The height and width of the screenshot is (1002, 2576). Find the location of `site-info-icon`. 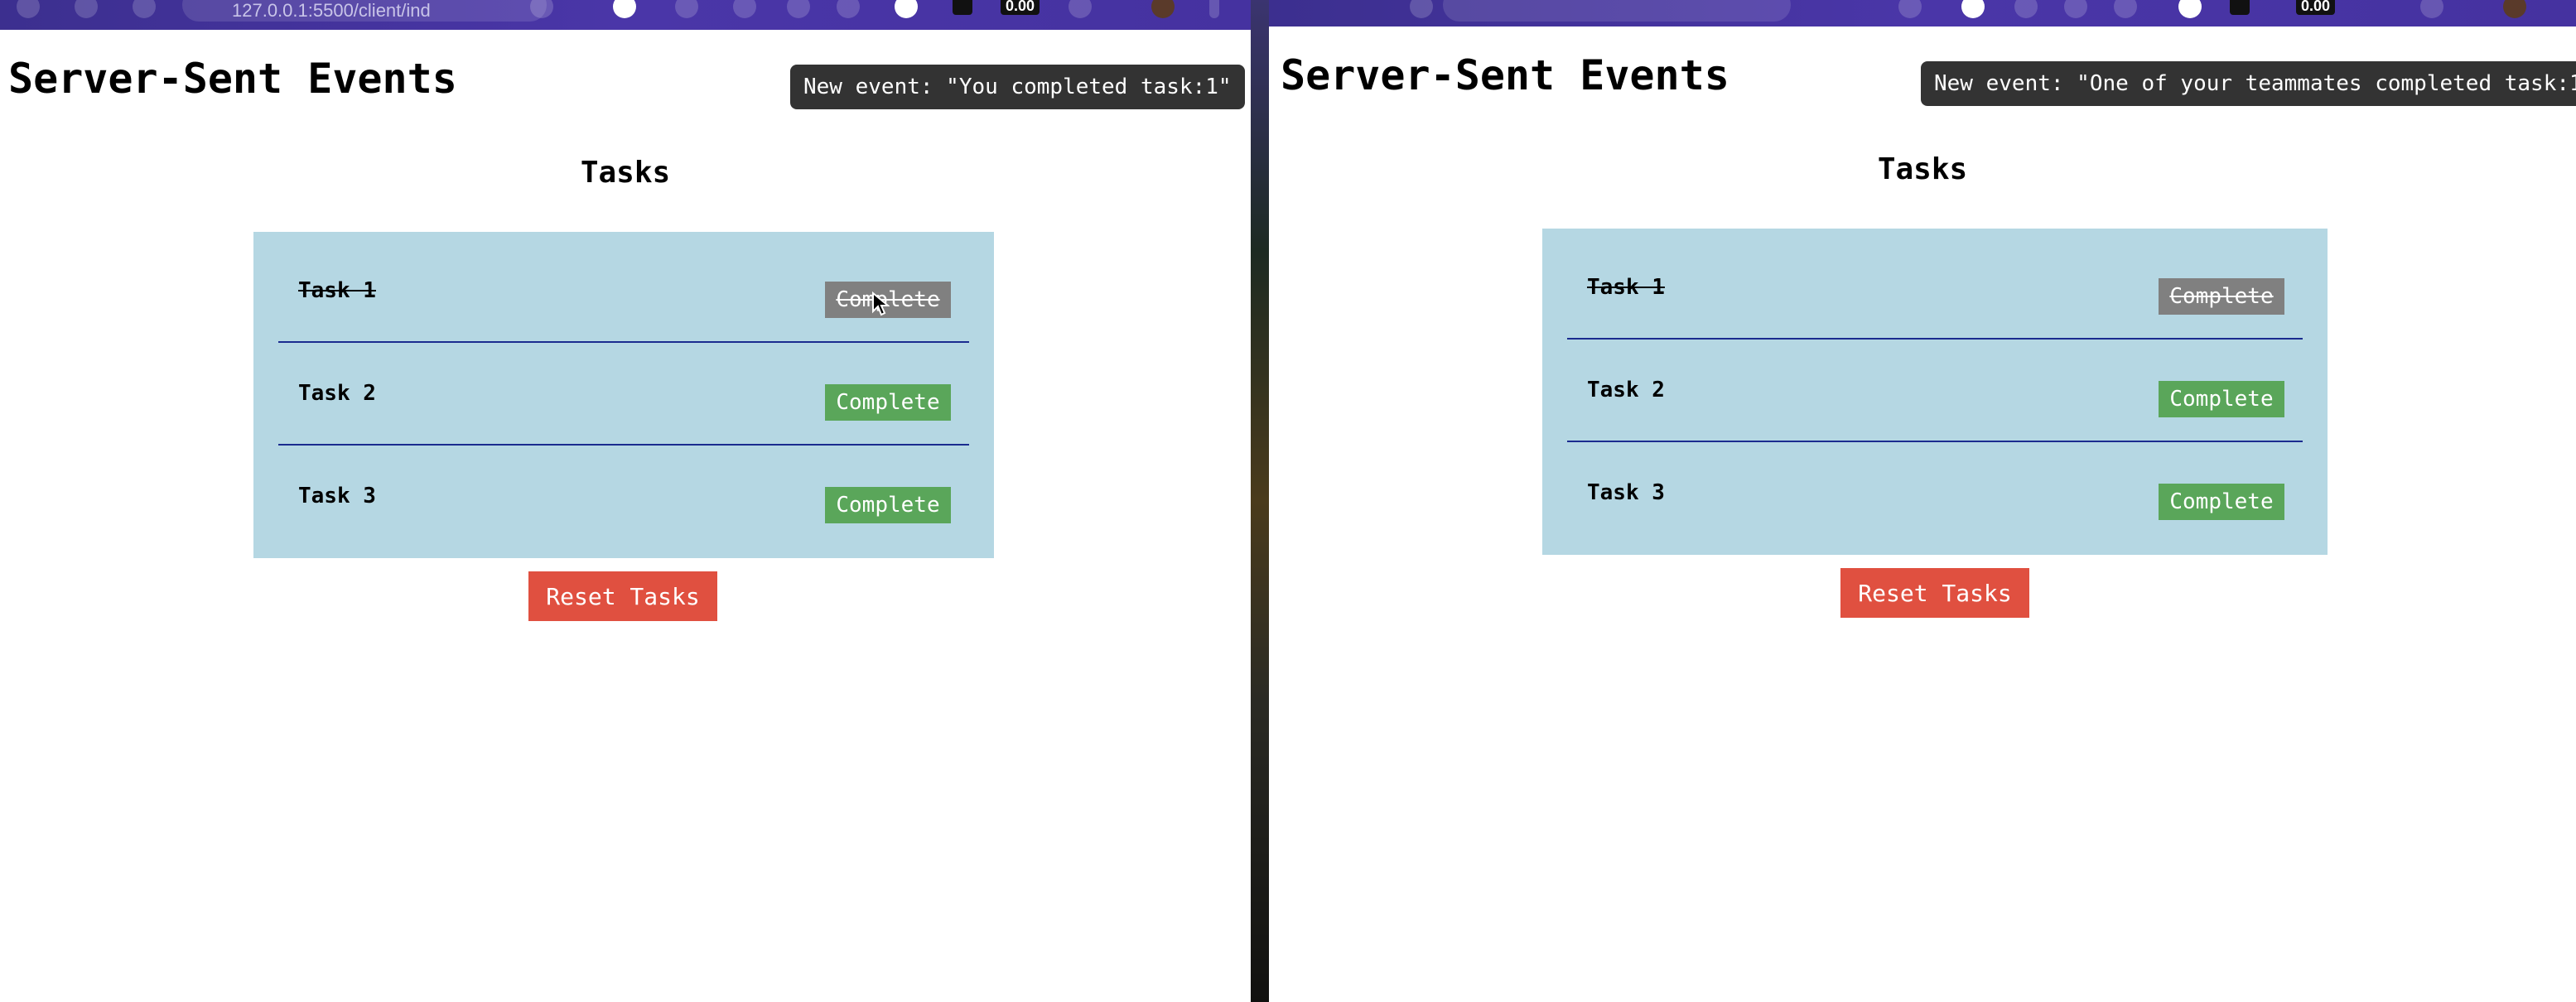

site-info-icon is located at coordinates (1421, 9).